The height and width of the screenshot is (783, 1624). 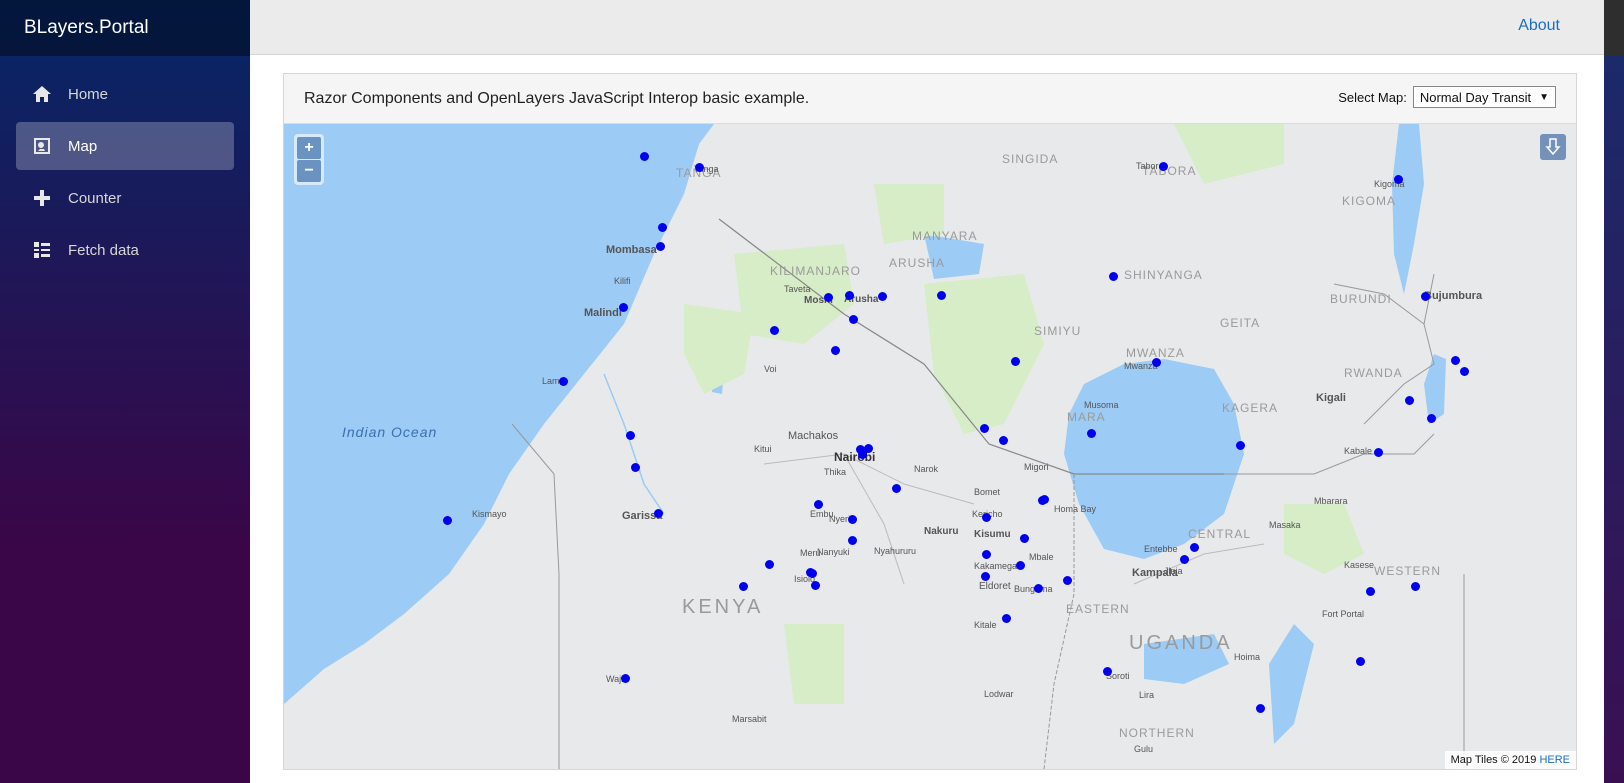 I want to click on scrollbar-track, so click(x=1614, y=419).